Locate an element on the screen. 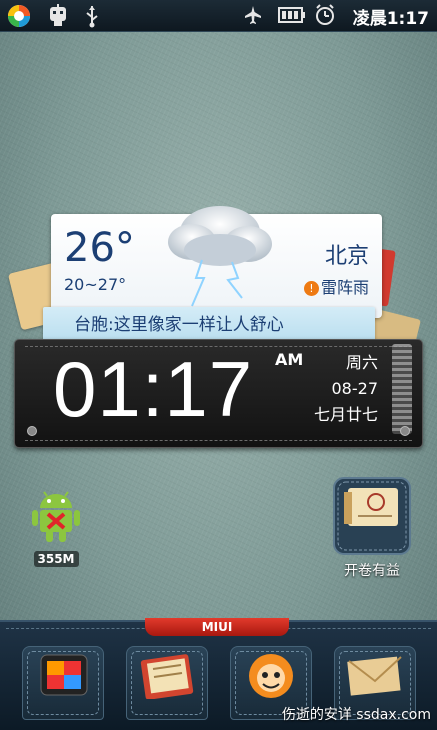  envelope-icon is located at coordinates (375, 679).